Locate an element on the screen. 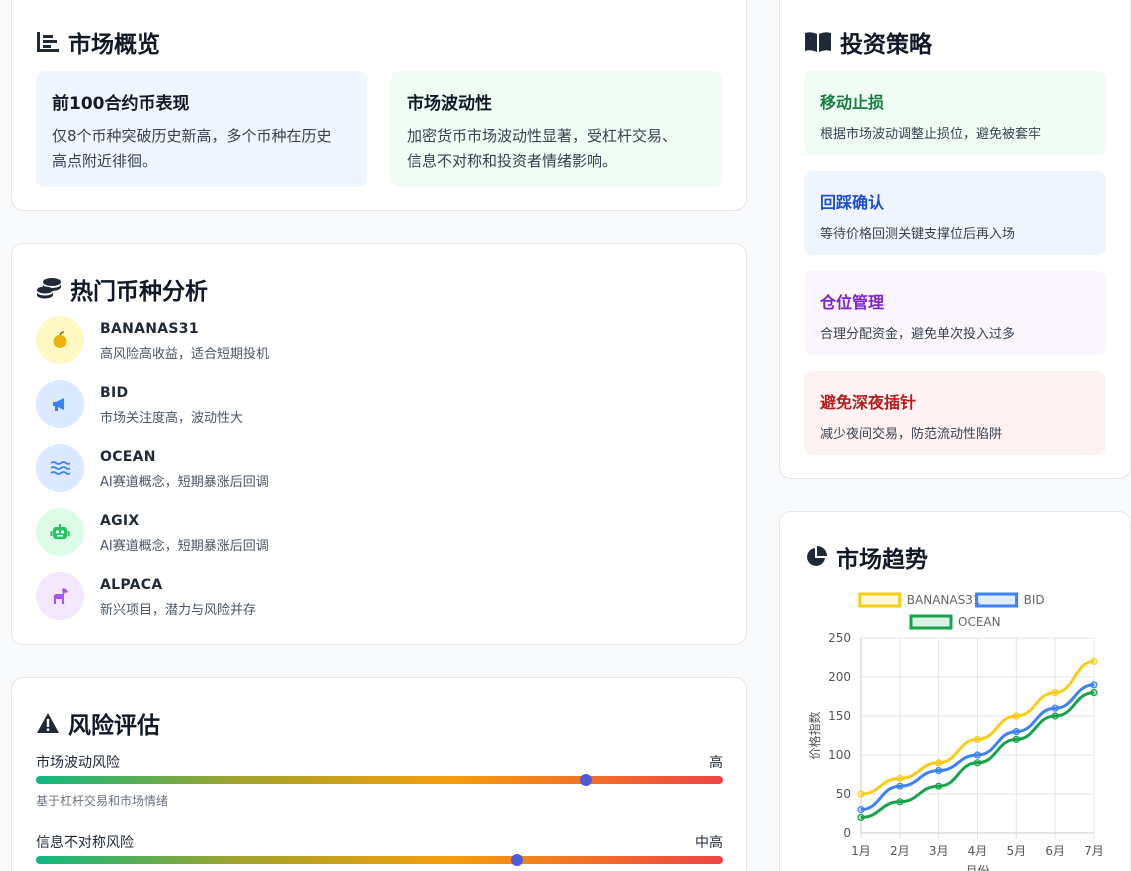 This screenshot has height=871, width=1131. coin-desc: 高风险高收益，适合短期投机 is located at coordinates (185, 354).